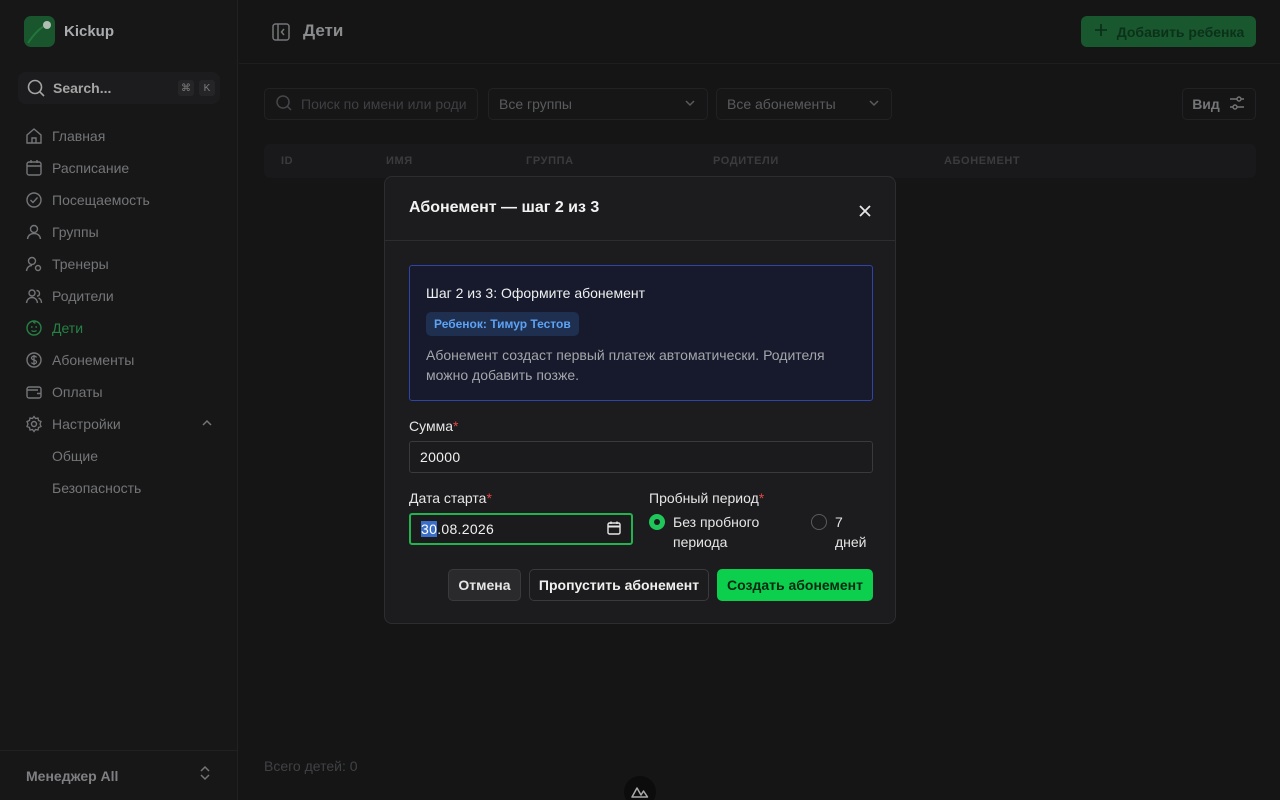 The width and height of the screenshot is (1280, 800). I want to click on step-info-title: Шаг 2 из 3: Оформите абонемент, so click(536, 293).